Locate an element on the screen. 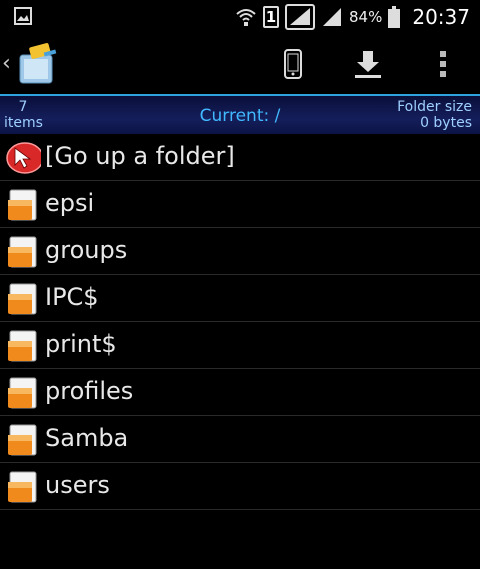 The image size is (480, 569). overflow-menu-icon is located at coordinates (443, 64).